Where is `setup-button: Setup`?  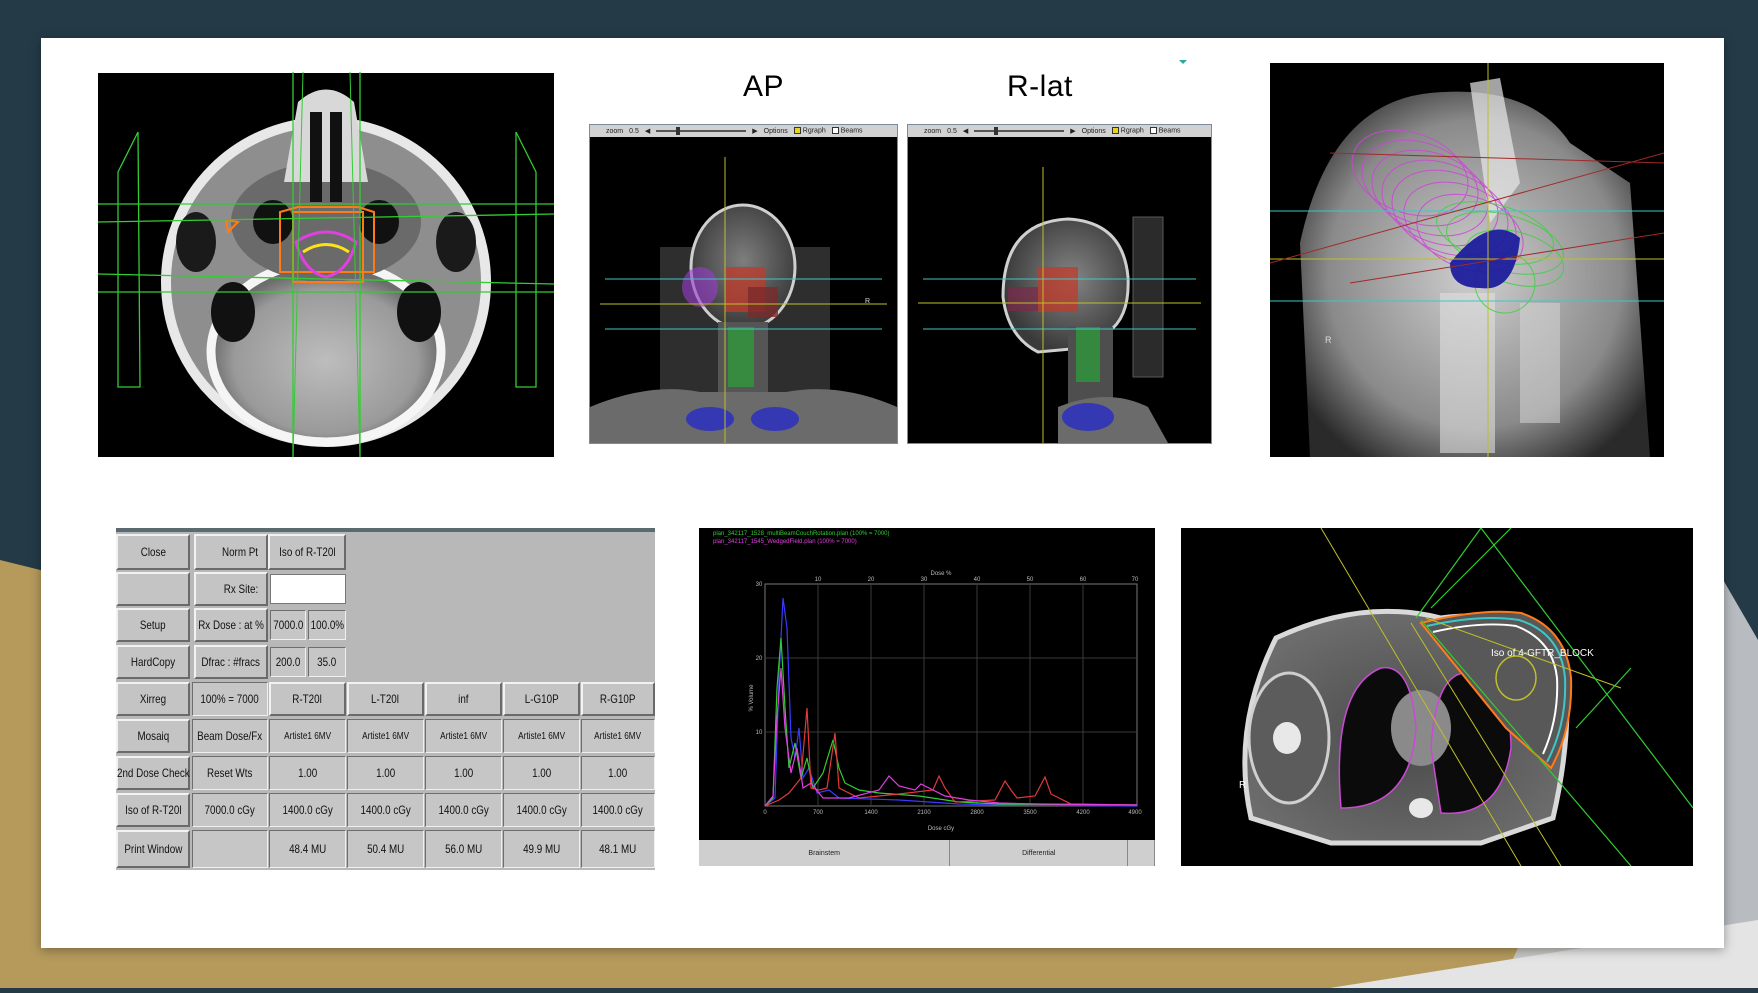
setup-button: Setup is located at coordinates (153, 625).